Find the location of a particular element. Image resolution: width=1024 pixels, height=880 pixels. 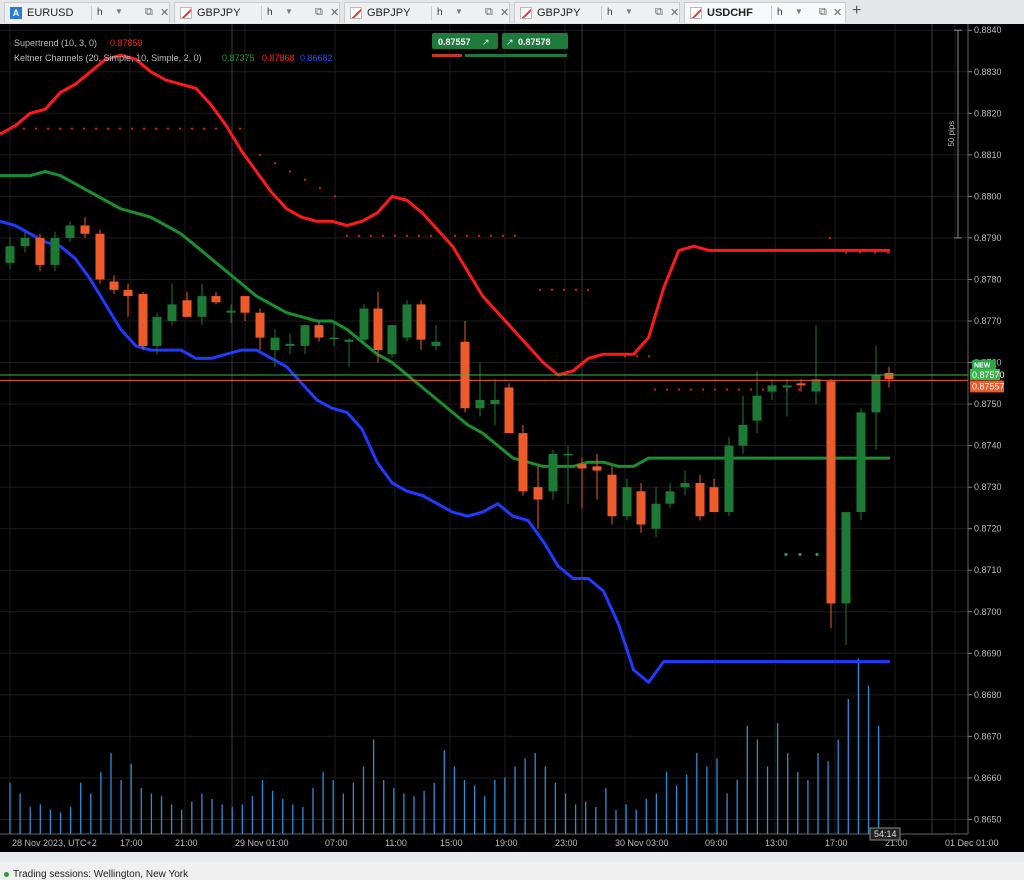

chart-tab-usdchf: USDCHF h ▼ ⧉ ✕ is located at coordinates (765, 12).